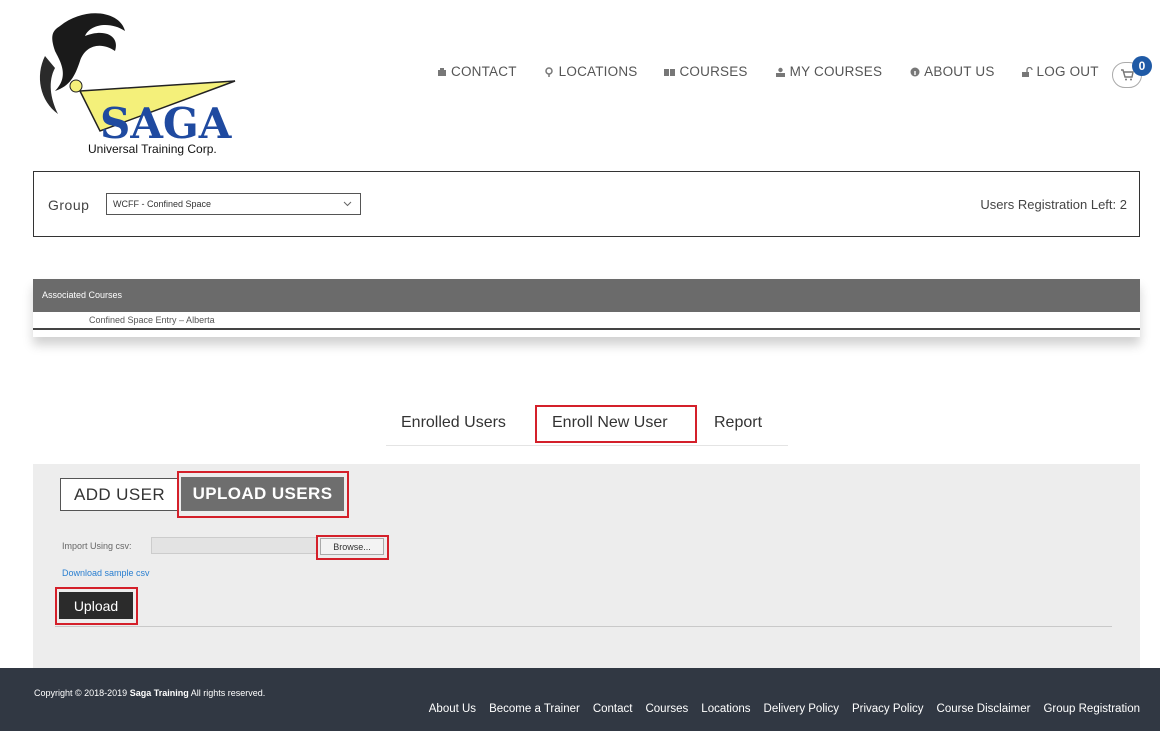  Describe the element at coordinates (583, 626) in the screenshot. I see `divider` at that location.